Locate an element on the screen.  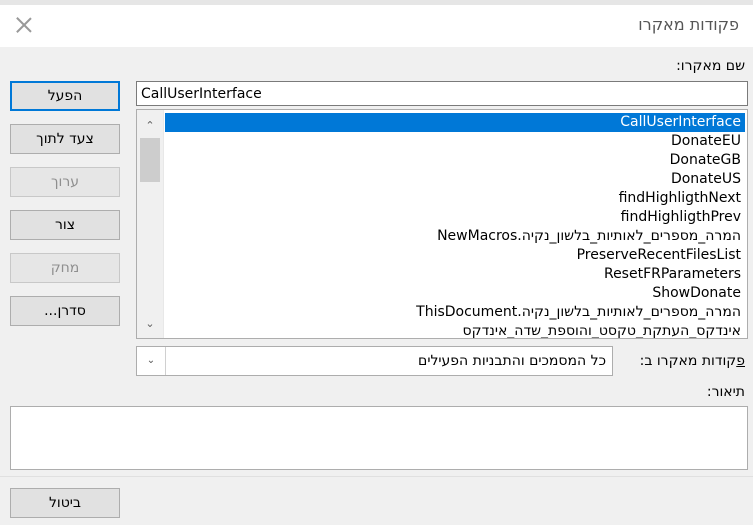
list-item: ResetFRParameters is located at coordinates (455, 274).